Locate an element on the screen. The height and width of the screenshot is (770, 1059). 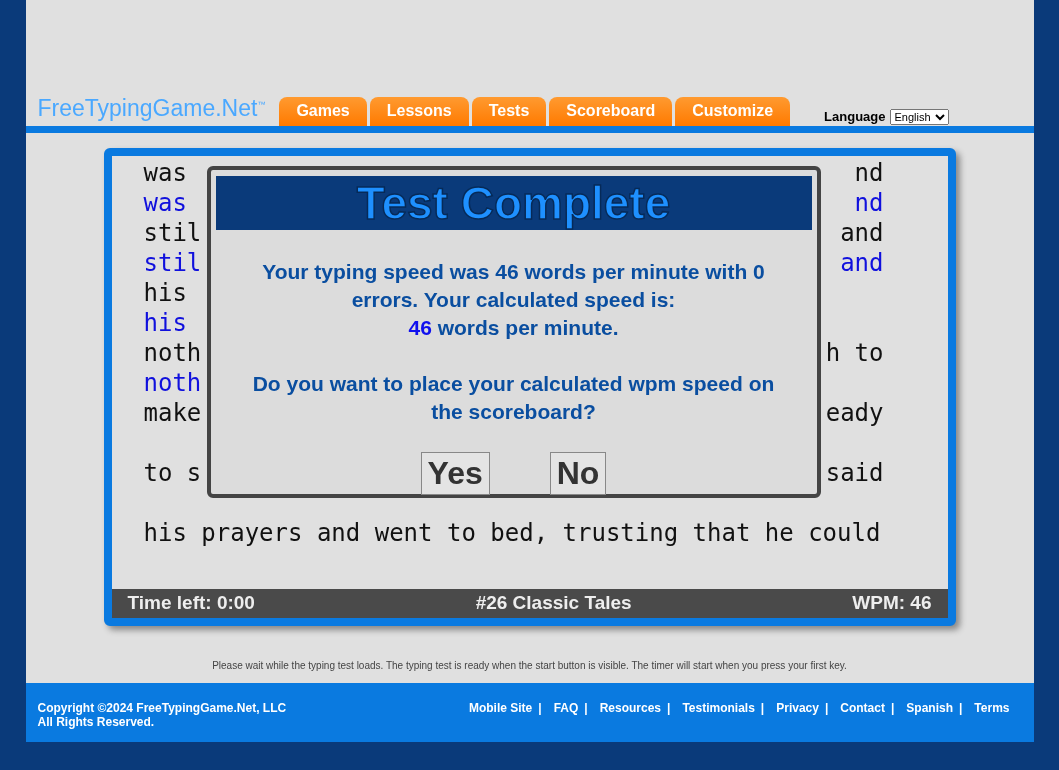
dialog-button: Yes is located at coordinates (455, 473).